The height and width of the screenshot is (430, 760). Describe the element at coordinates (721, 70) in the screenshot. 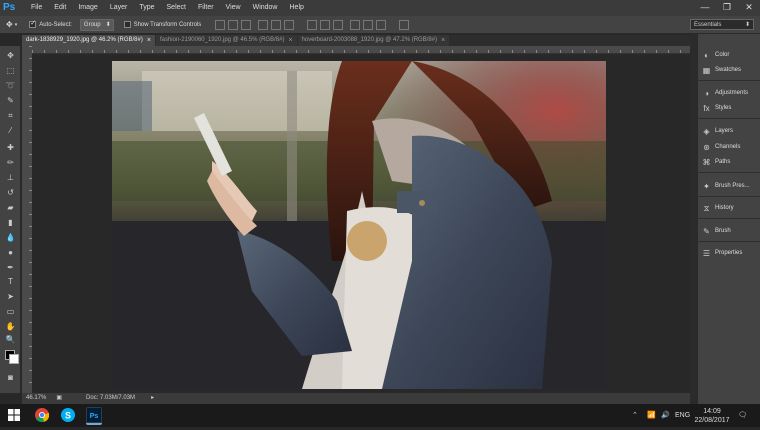

I see `panel-swatches: ▦ Swatches` at that location.